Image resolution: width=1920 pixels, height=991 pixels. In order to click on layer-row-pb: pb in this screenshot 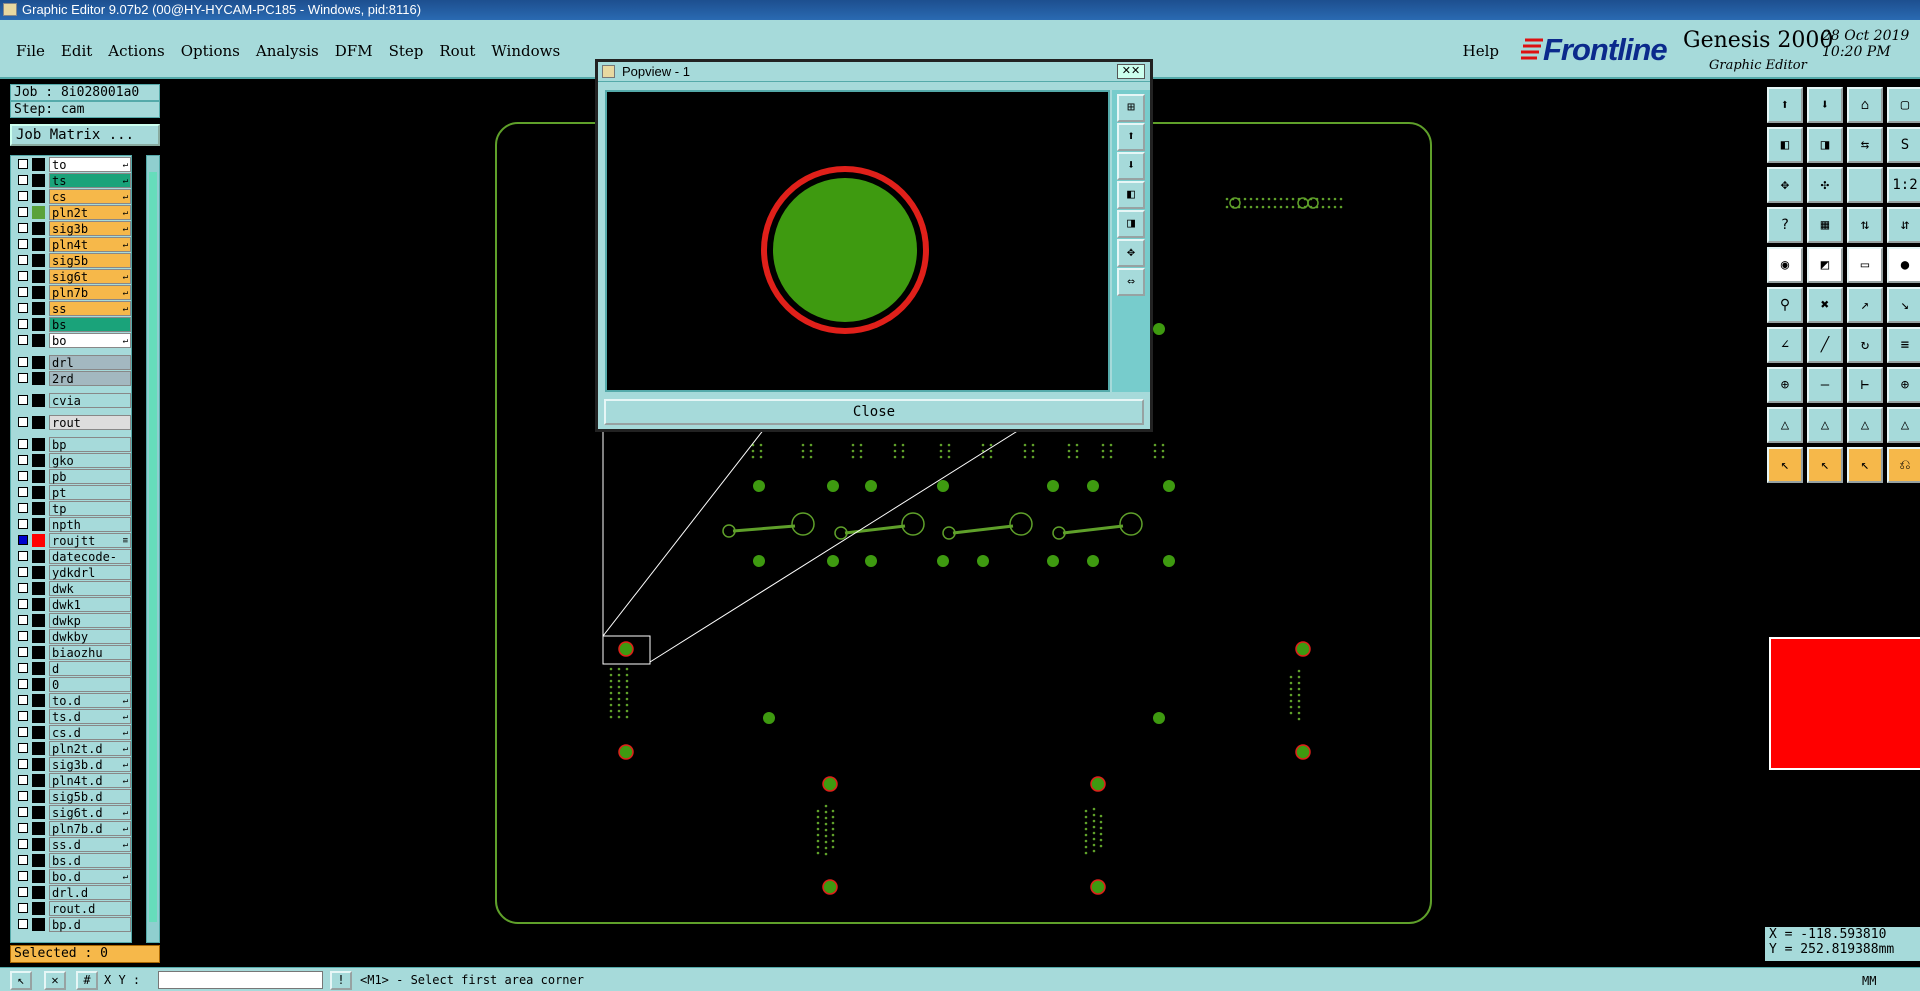, I will do `click(71, 476)`.